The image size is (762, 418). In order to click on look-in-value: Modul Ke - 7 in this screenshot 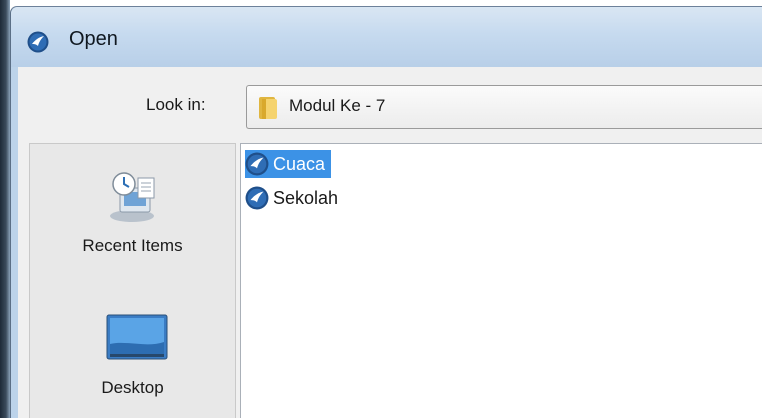, I will do `click(337, 105)`.